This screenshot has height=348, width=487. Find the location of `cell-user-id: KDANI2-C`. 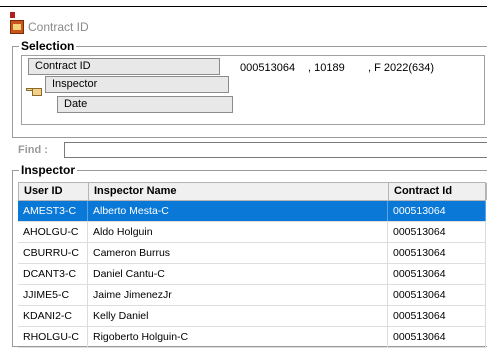

cell-user-id: KDANI2-C is located at coordinates (53, 316).